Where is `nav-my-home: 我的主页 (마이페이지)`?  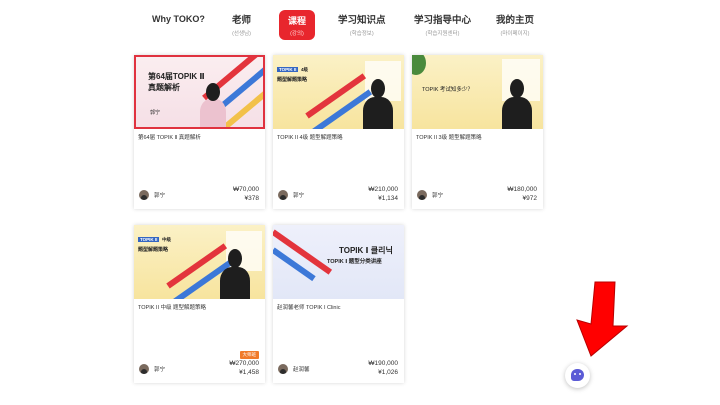 nav-my-home: 我的主页 (마이페이지) is located at coordinates (515, 24).